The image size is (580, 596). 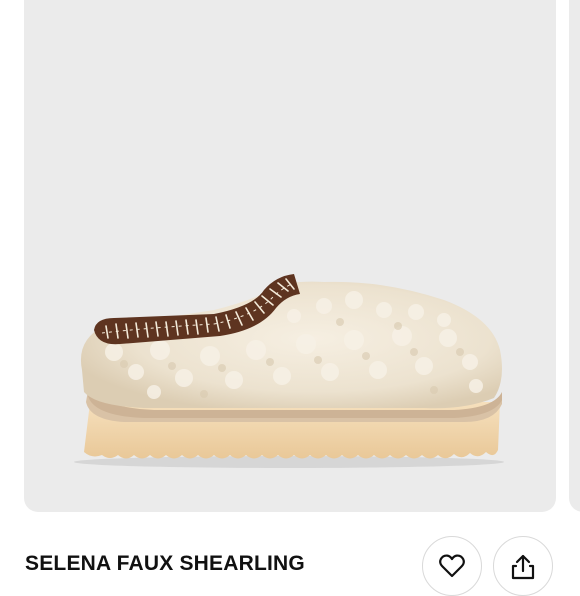 I want to click on heart-icon, so click(x=452, y=566).